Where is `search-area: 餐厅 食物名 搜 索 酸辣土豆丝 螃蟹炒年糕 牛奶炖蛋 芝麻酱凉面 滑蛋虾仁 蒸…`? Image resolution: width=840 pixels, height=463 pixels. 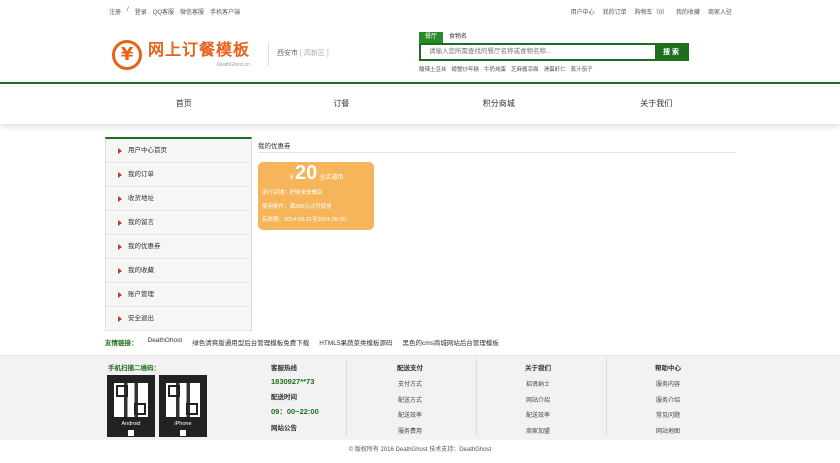 search-area: 餐厅 食物名 搜 索 酸辣土豆丝 螃蟹炒年糕 牛奶炖蛋 芝麻酱凉面 滑蛋虾仁 蒸… is located at coordinates (554, 52).